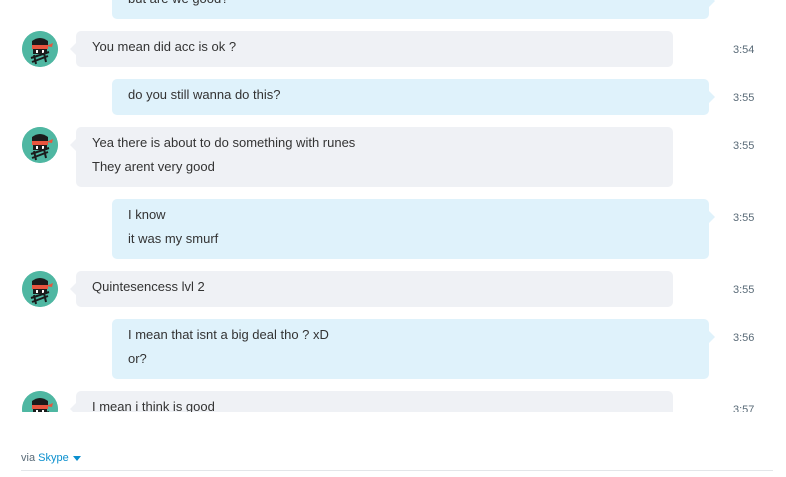  Describe the element at coordinates (148, 286) in the screenshot. I see `message-text: Quintesencess lvl 2` at that location.